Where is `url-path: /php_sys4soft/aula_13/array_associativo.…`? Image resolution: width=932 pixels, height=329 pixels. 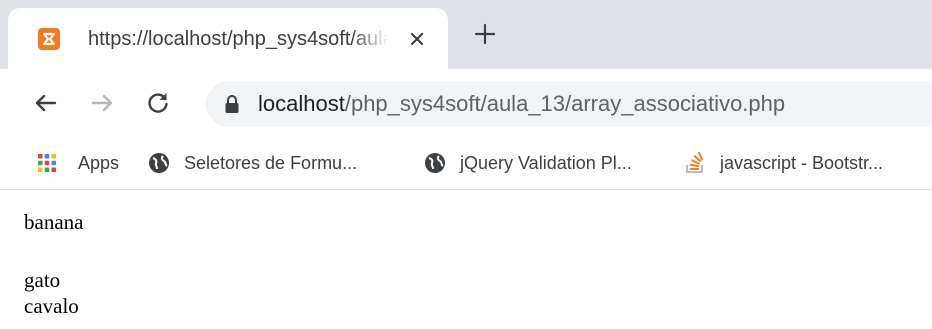
url-path: /php_sys4soft/aula_13/array_associativo.… is located at coordinates (565, 103).